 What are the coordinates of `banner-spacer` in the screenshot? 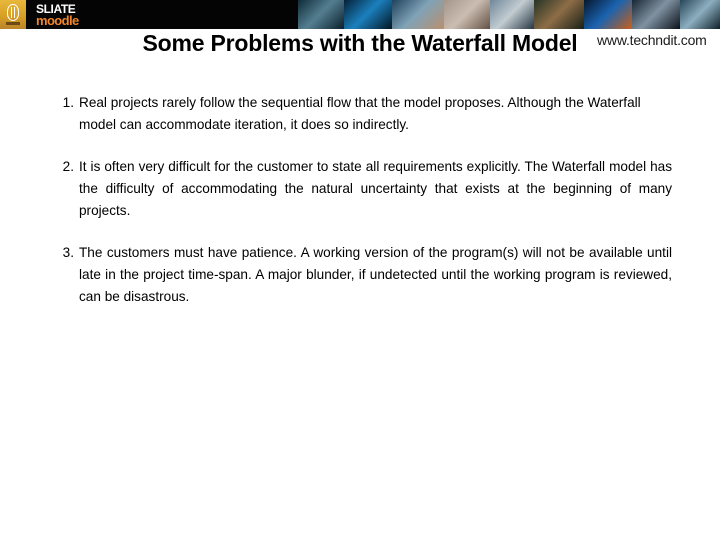 It's located at (188, 14).